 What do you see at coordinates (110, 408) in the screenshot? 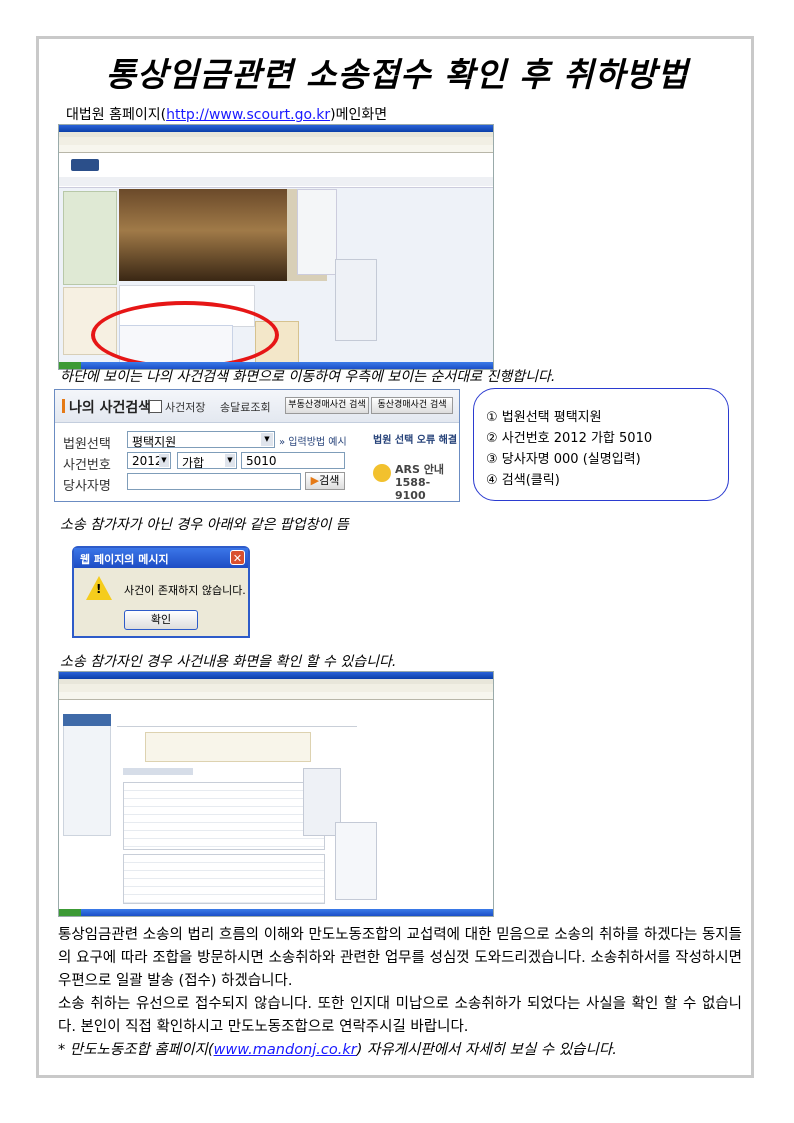
I see `search-header-title: 나의 사건검색` at bounding box center [110, 408].